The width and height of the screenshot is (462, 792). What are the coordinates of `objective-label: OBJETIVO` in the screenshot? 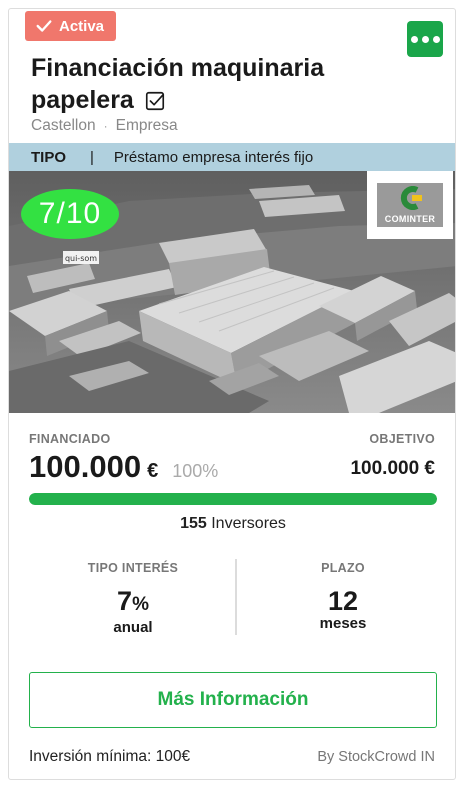 It's located at (402, 439).